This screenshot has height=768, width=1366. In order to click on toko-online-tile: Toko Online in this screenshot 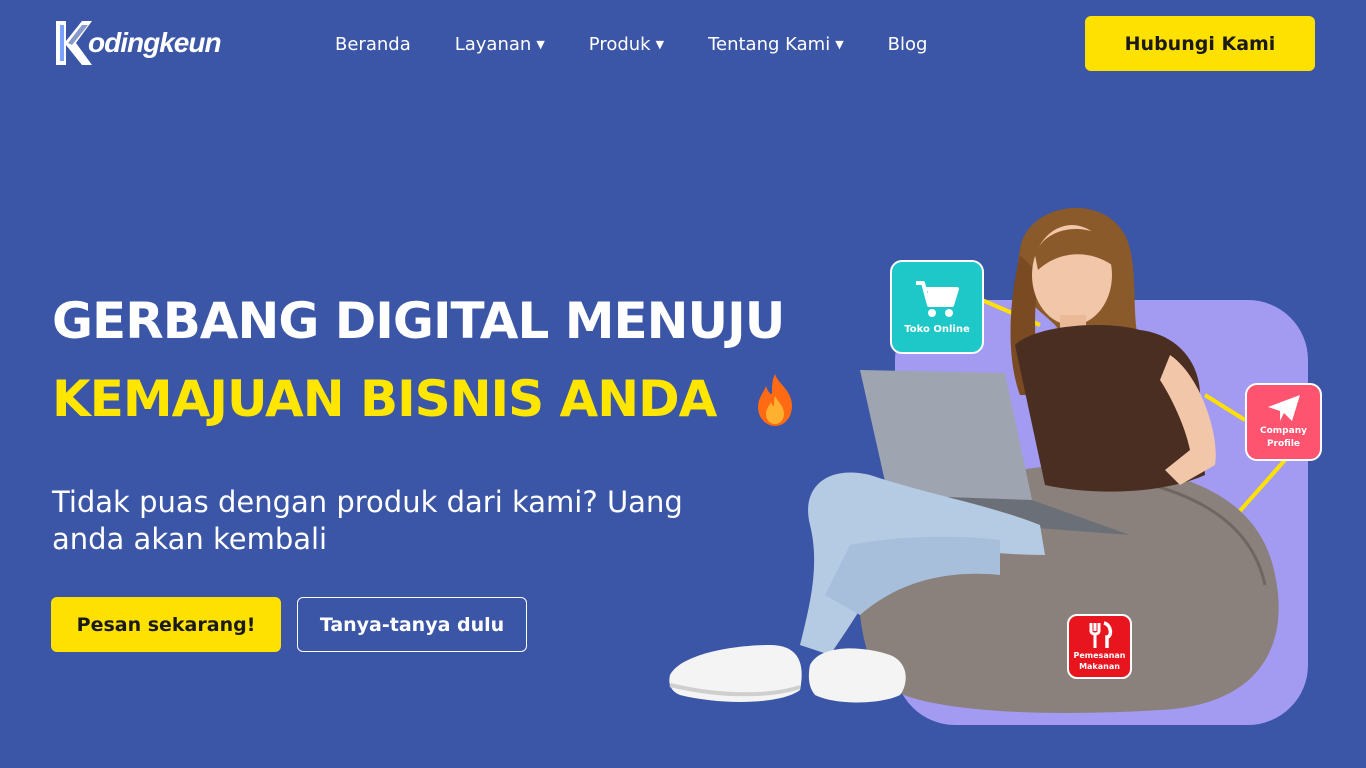, I will do `click(937, 307)`.